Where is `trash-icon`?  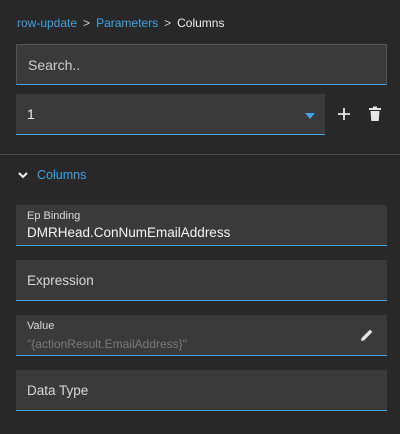 trash-icon is located at coordinates (375, 114).